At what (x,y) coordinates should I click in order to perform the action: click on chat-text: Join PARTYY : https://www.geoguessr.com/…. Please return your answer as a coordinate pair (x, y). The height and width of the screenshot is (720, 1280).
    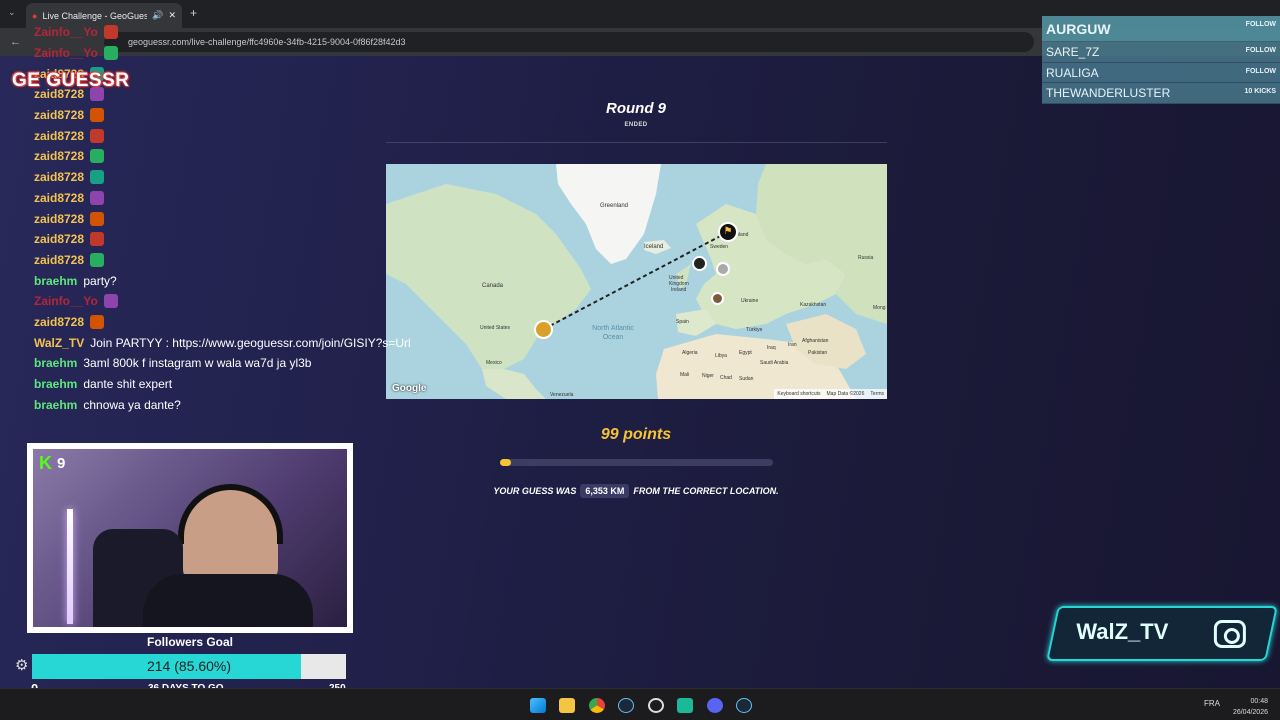
    Looking at the image, I should click on (250, 342).